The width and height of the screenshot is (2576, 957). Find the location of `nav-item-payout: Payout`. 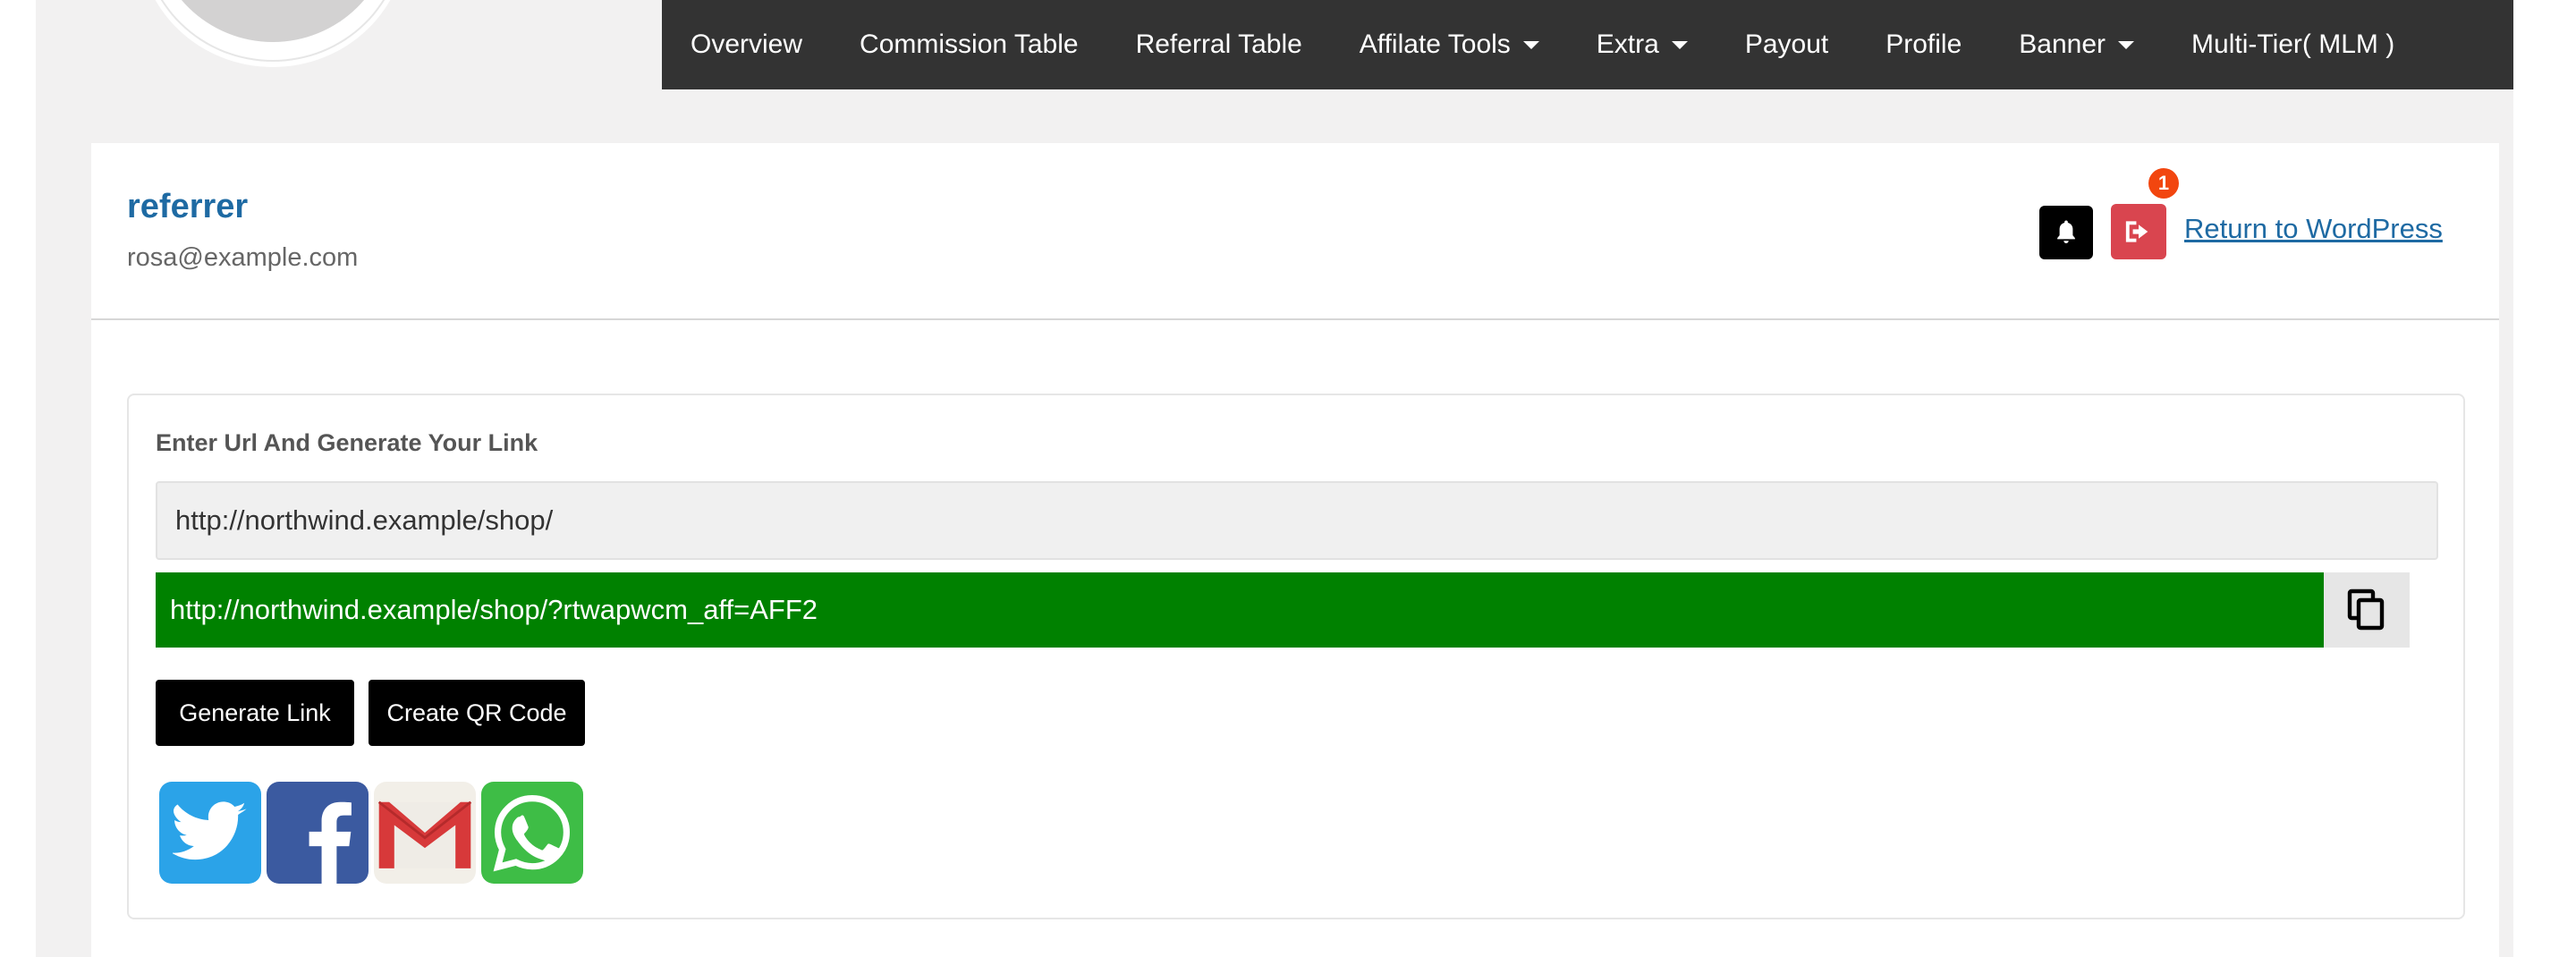

nav-item-payout: Payout is located at coordinates (1786, 45).